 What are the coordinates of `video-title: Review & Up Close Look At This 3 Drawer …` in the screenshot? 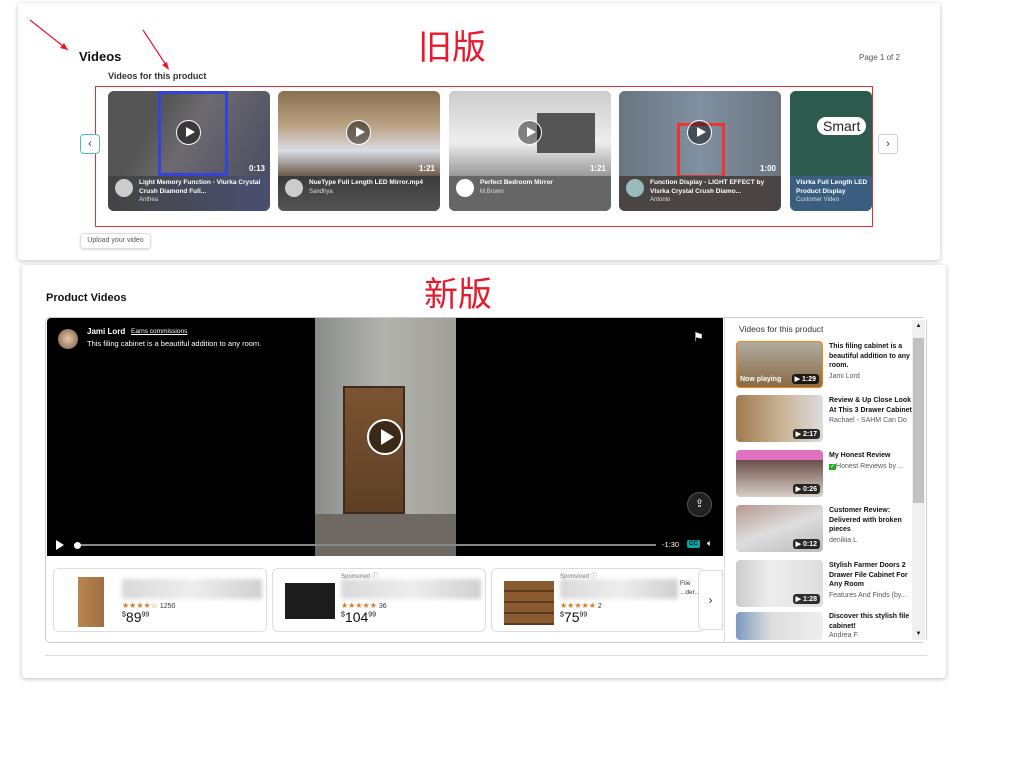 It's located at (870, 405).